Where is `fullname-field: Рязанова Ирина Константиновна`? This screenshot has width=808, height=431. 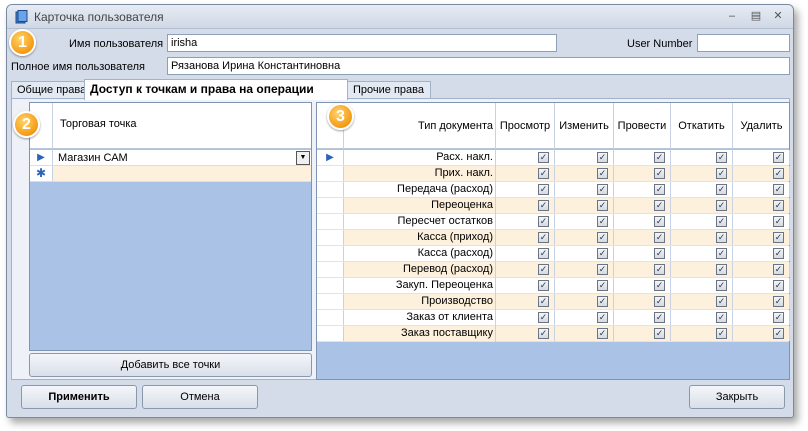
fullname-field: Рязанова Ирина Константиновна is located at coordinates (478, 66).